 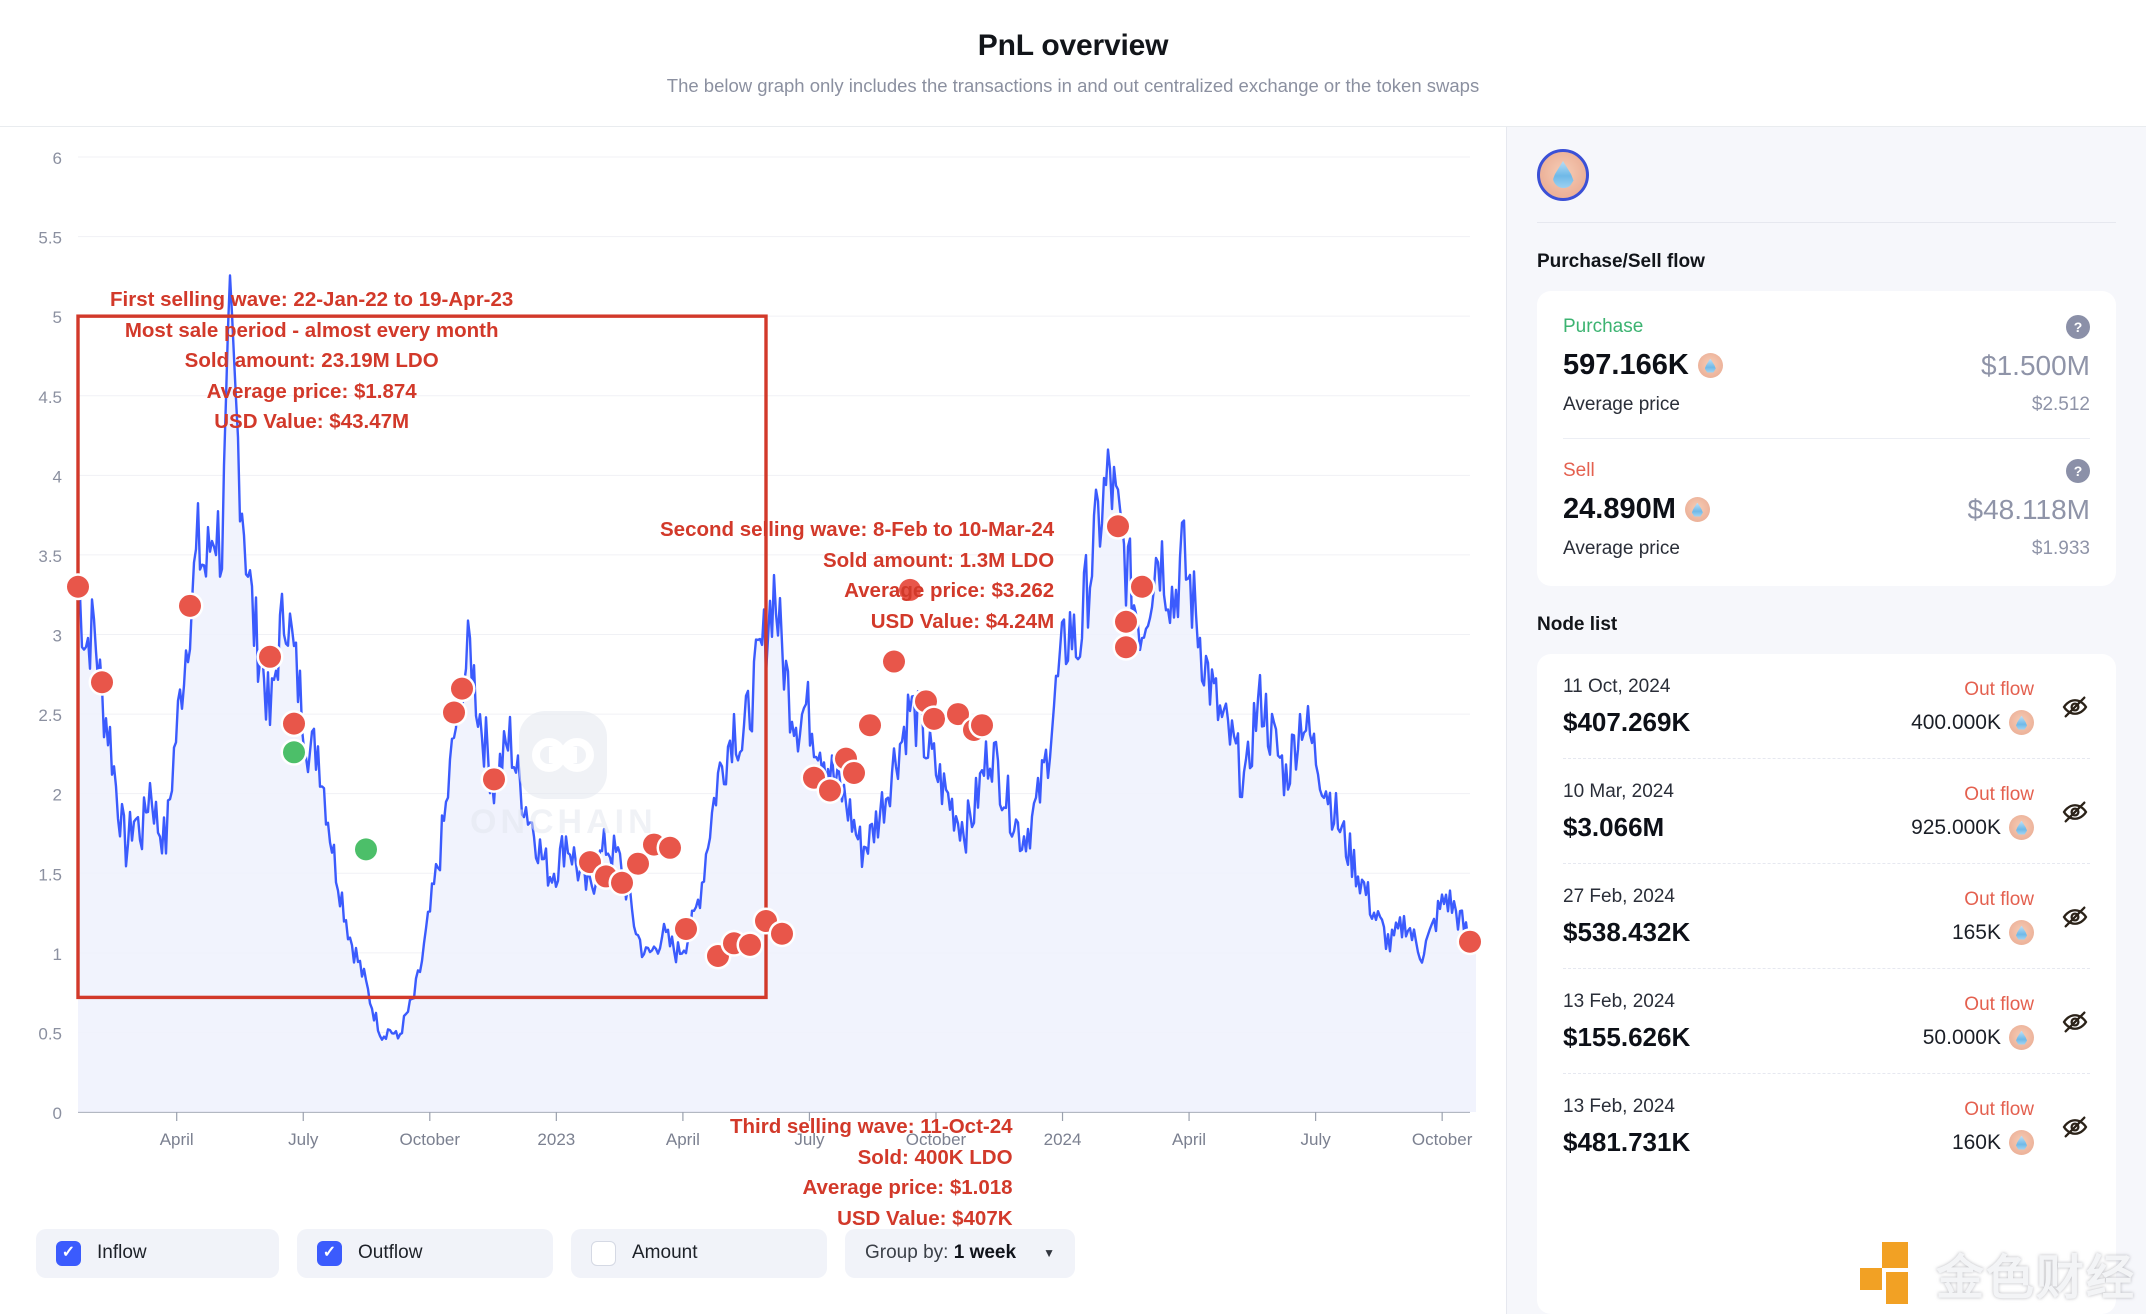 What do you see at coordinates (1972, 707) in the screenshot?
I see `node-item-flow: Out flow 400.000K` at bounding box center [1972, 707].